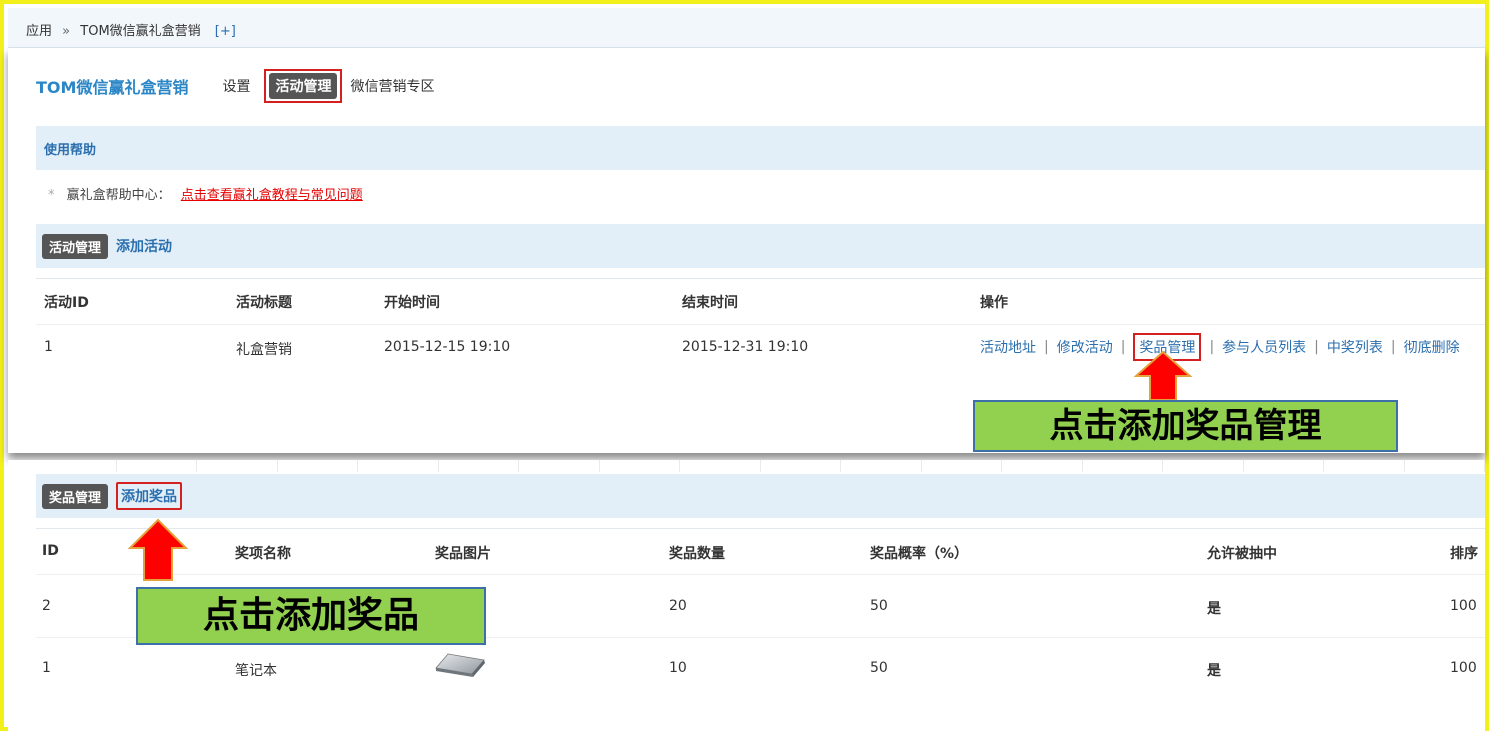 Image resolution: width=1489 pixels, height=731 pixels. Describe the element at coordinates (678, 668) in the screenshot. I see `prize-quantity: 10` at that location.